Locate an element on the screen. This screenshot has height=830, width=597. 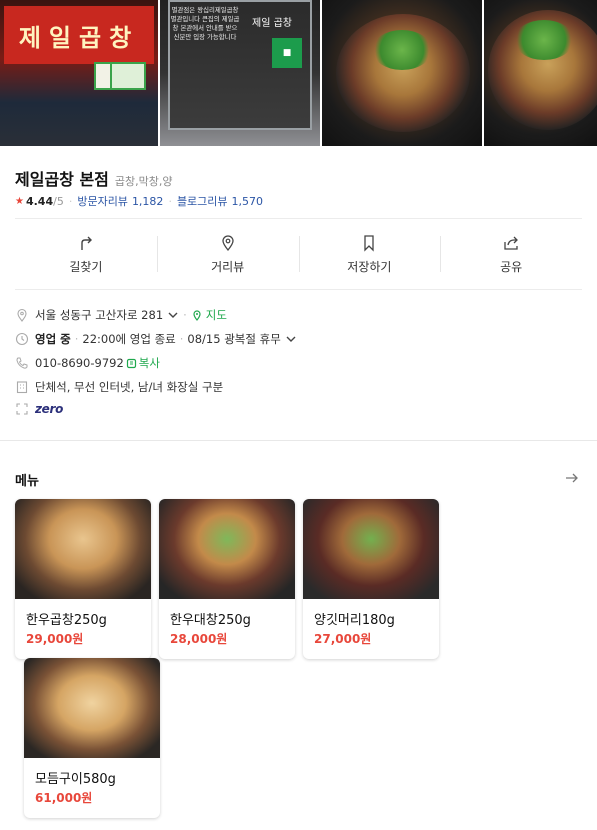
blog-reviews-count: 1,570 is located at coordinates (248, 201).